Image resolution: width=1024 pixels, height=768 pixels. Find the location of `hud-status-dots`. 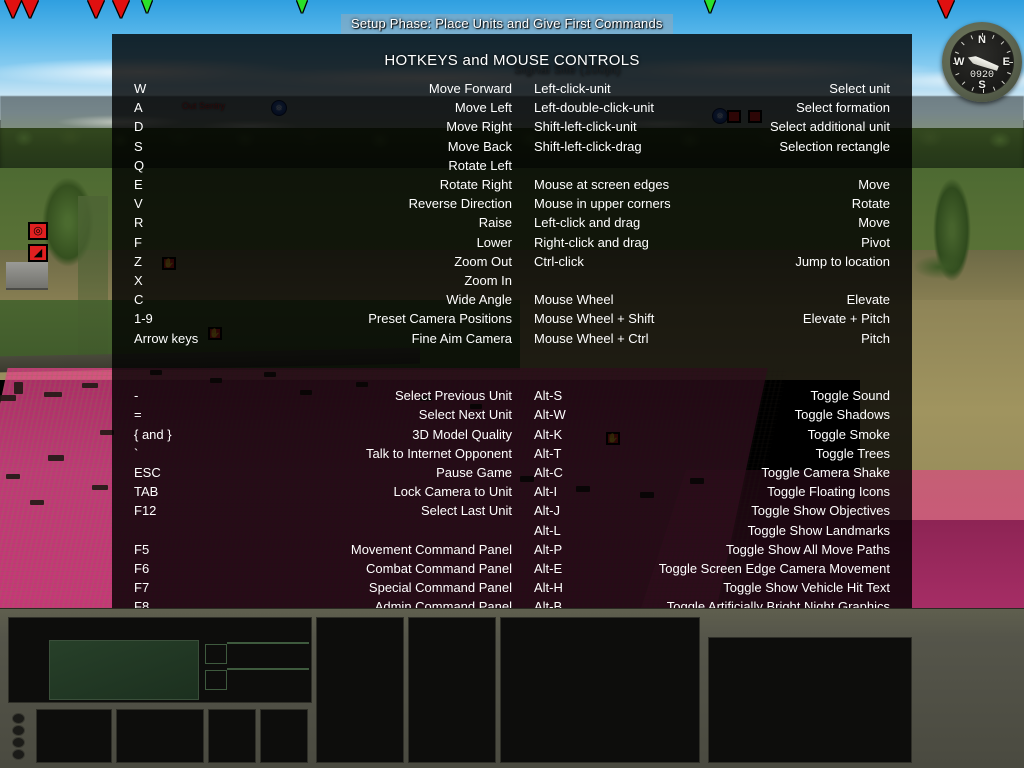

hud-status-dots is located at coordinates (20, 737).